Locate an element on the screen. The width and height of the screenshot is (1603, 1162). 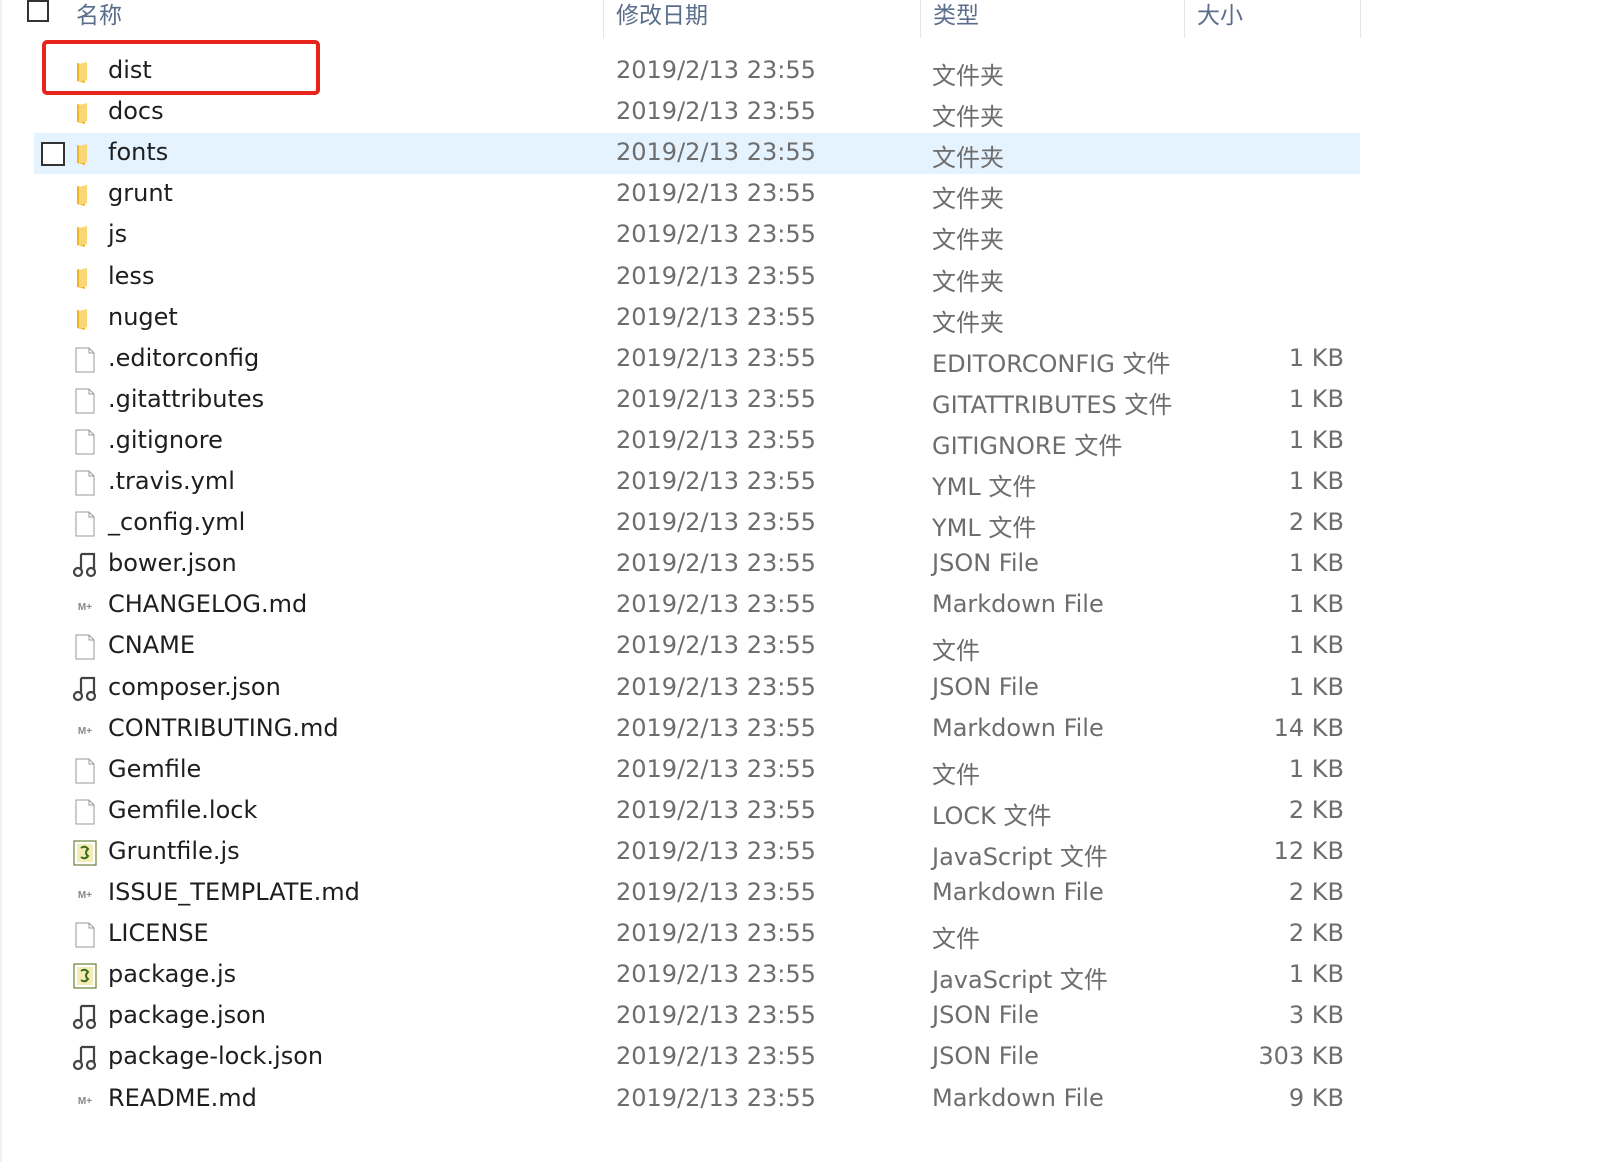
file-row: nuget 2019/2/13 23:55 文件夹 is located at coordinates (697, 318).